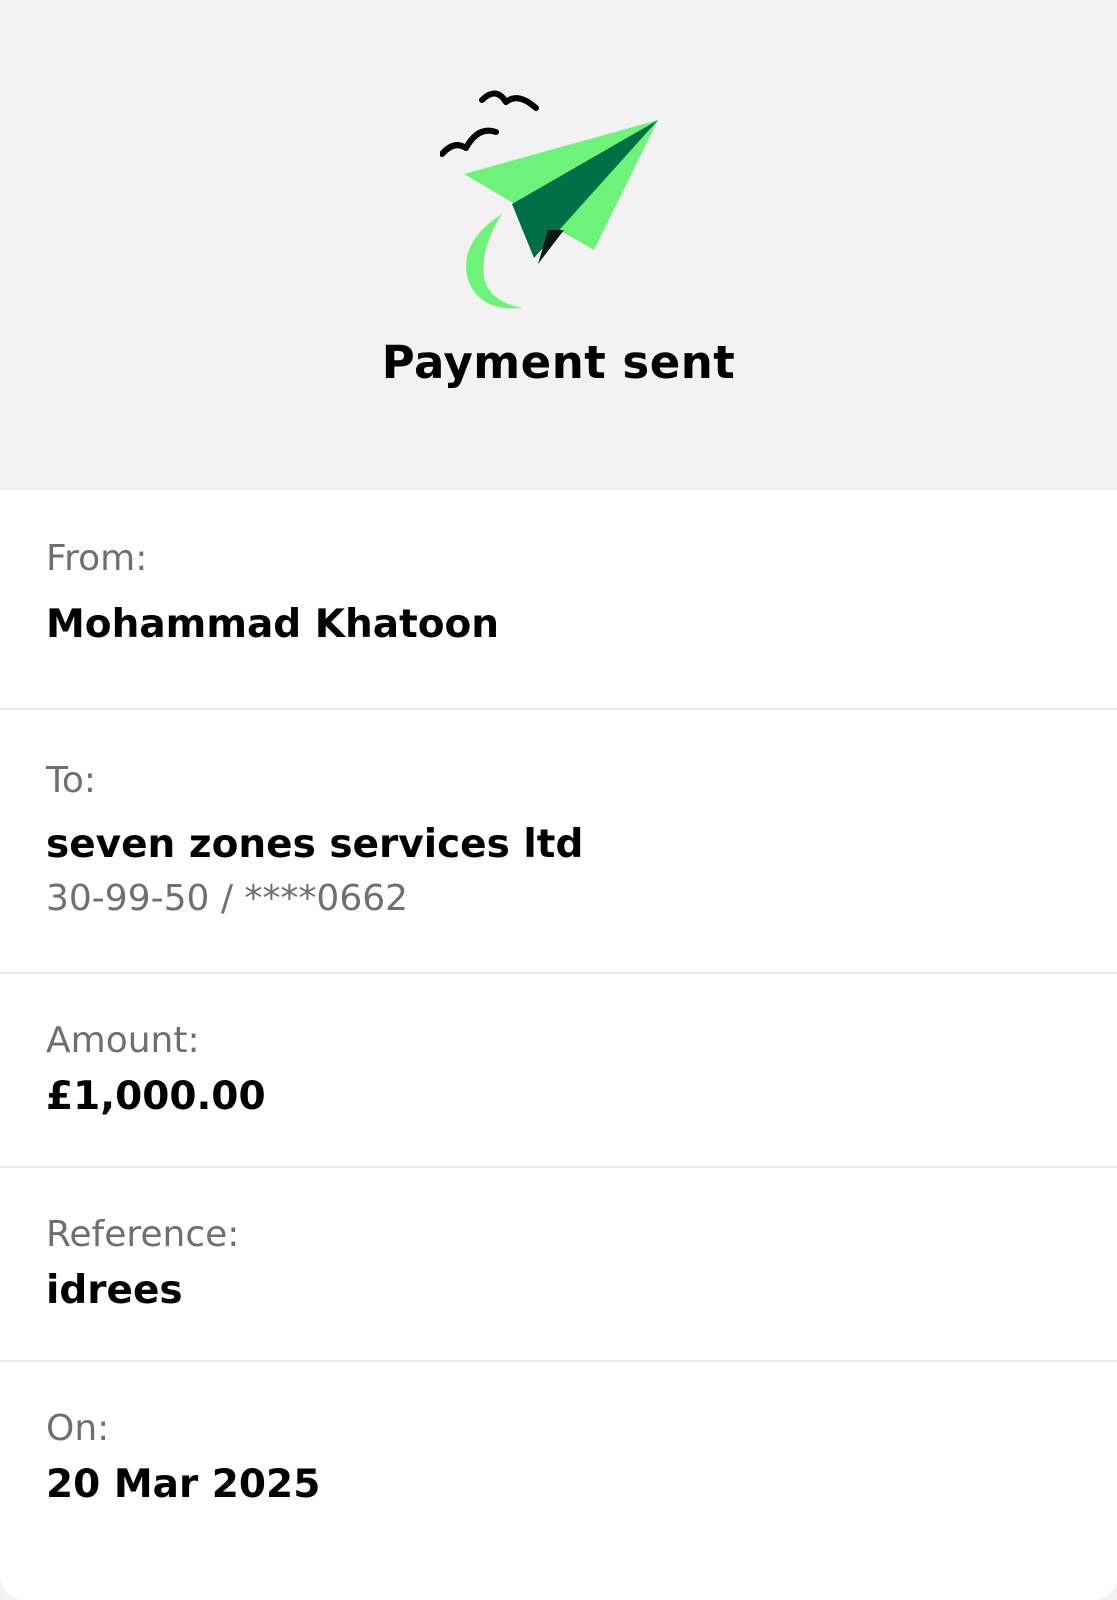 The image size is (1117, 1600). I want to click on from-label: From:, so click(97, 558).